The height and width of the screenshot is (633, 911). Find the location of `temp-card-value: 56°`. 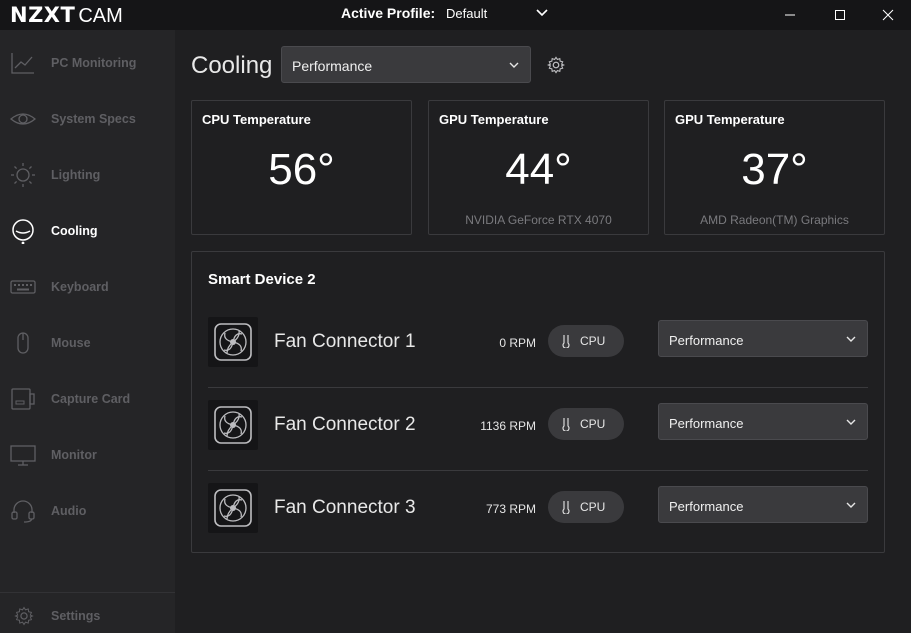

temp-card-value: 56° is located at coordinates (301, 169).